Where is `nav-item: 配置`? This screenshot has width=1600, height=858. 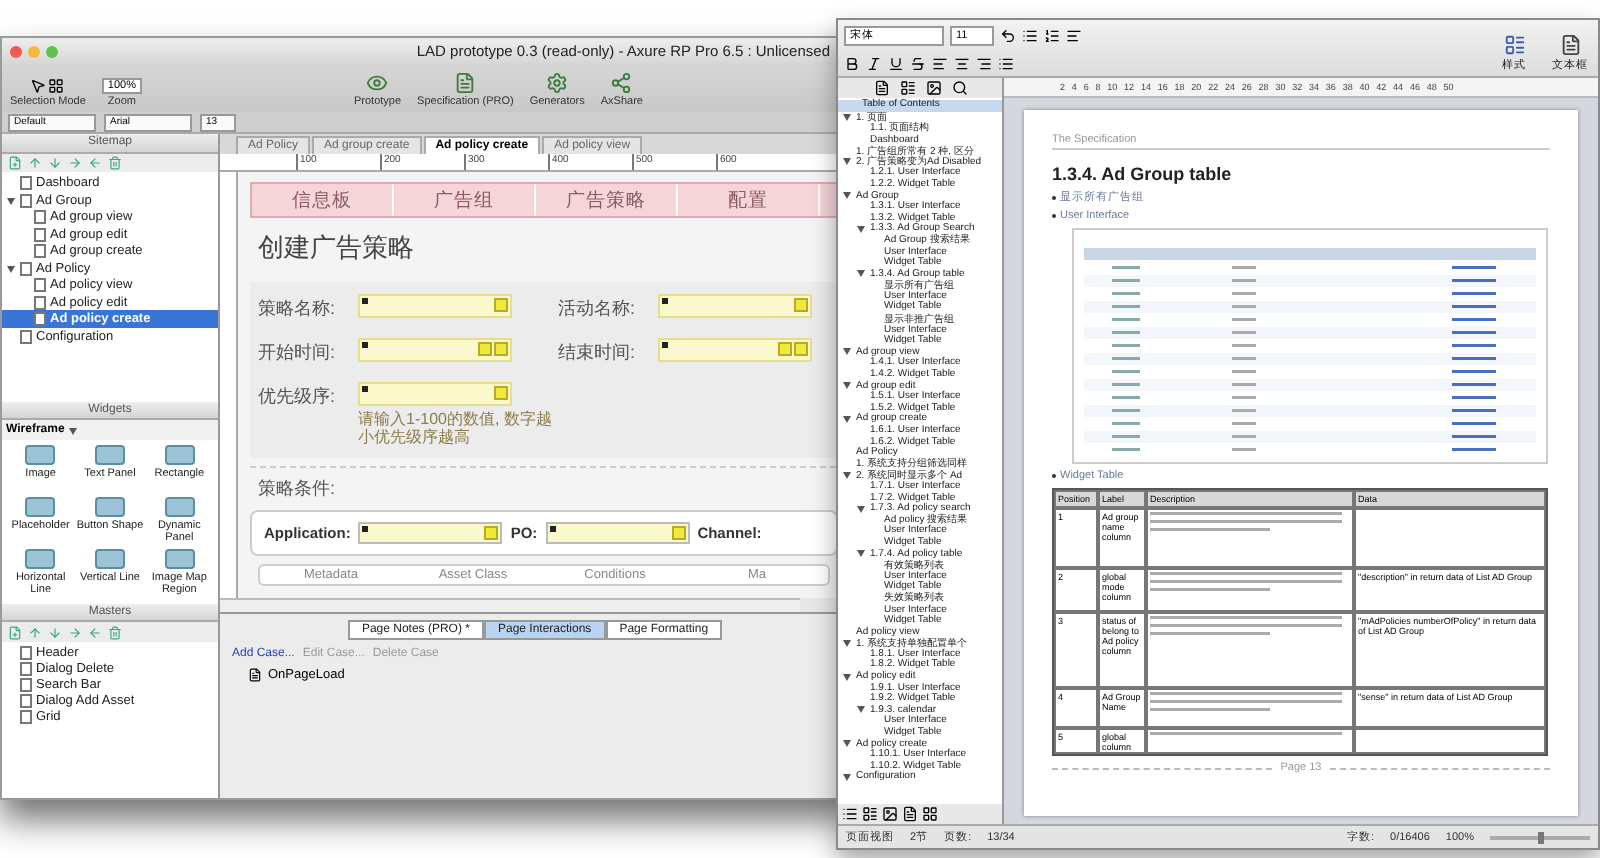 nav-item: 配置 is located at coordinates (749, 200).